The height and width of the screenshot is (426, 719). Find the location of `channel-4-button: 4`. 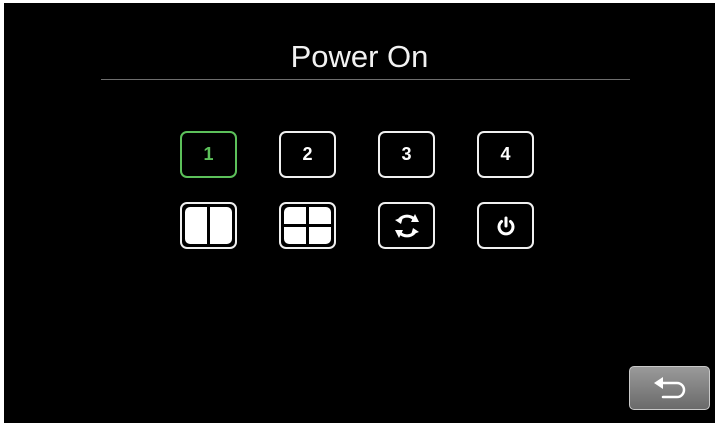

channel-4-button: 4 is located at coordinates (505, 154).